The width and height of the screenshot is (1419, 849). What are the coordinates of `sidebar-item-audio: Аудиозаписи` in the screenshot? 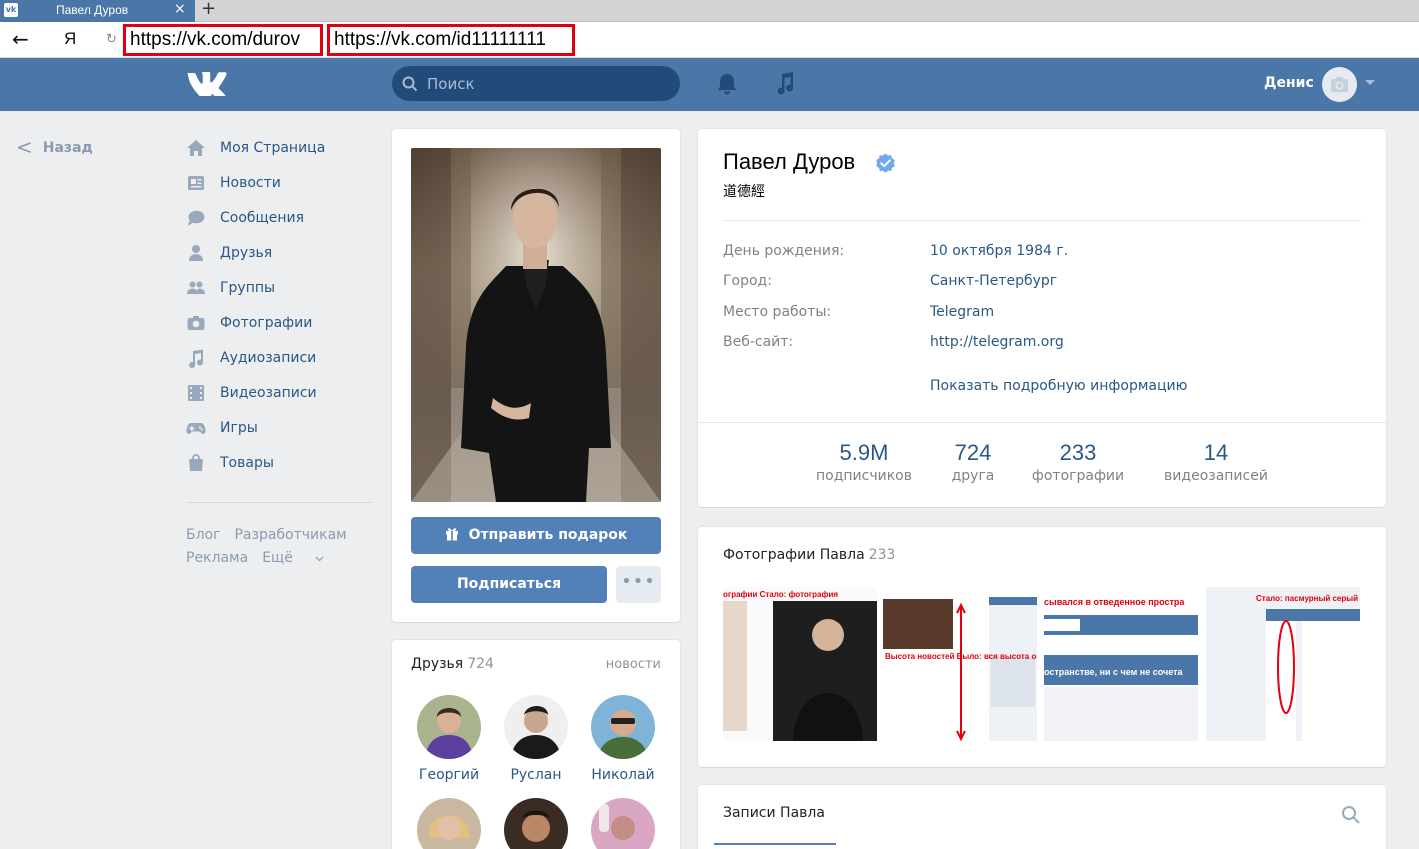 It's located at (281, 357).